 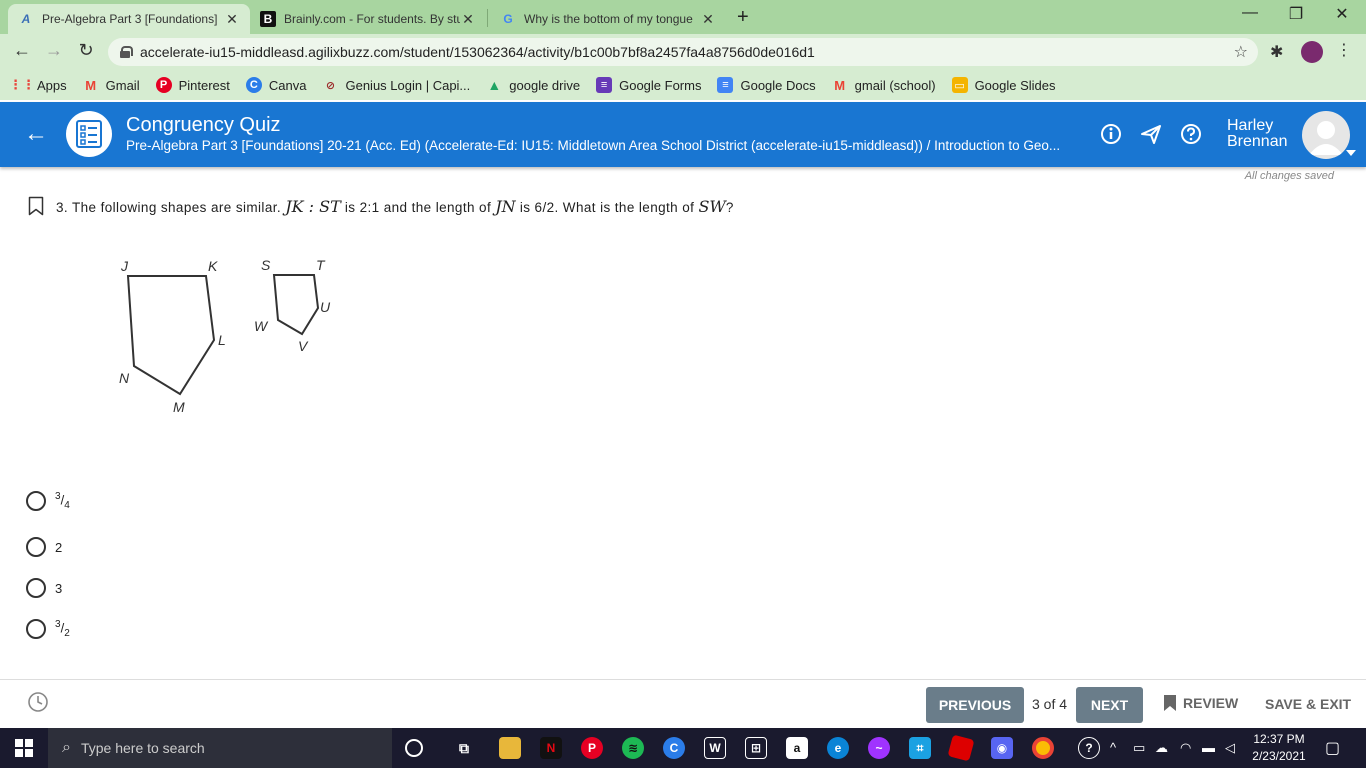 I want to click on vertex-label-k: K, so click(x=213, y=266).